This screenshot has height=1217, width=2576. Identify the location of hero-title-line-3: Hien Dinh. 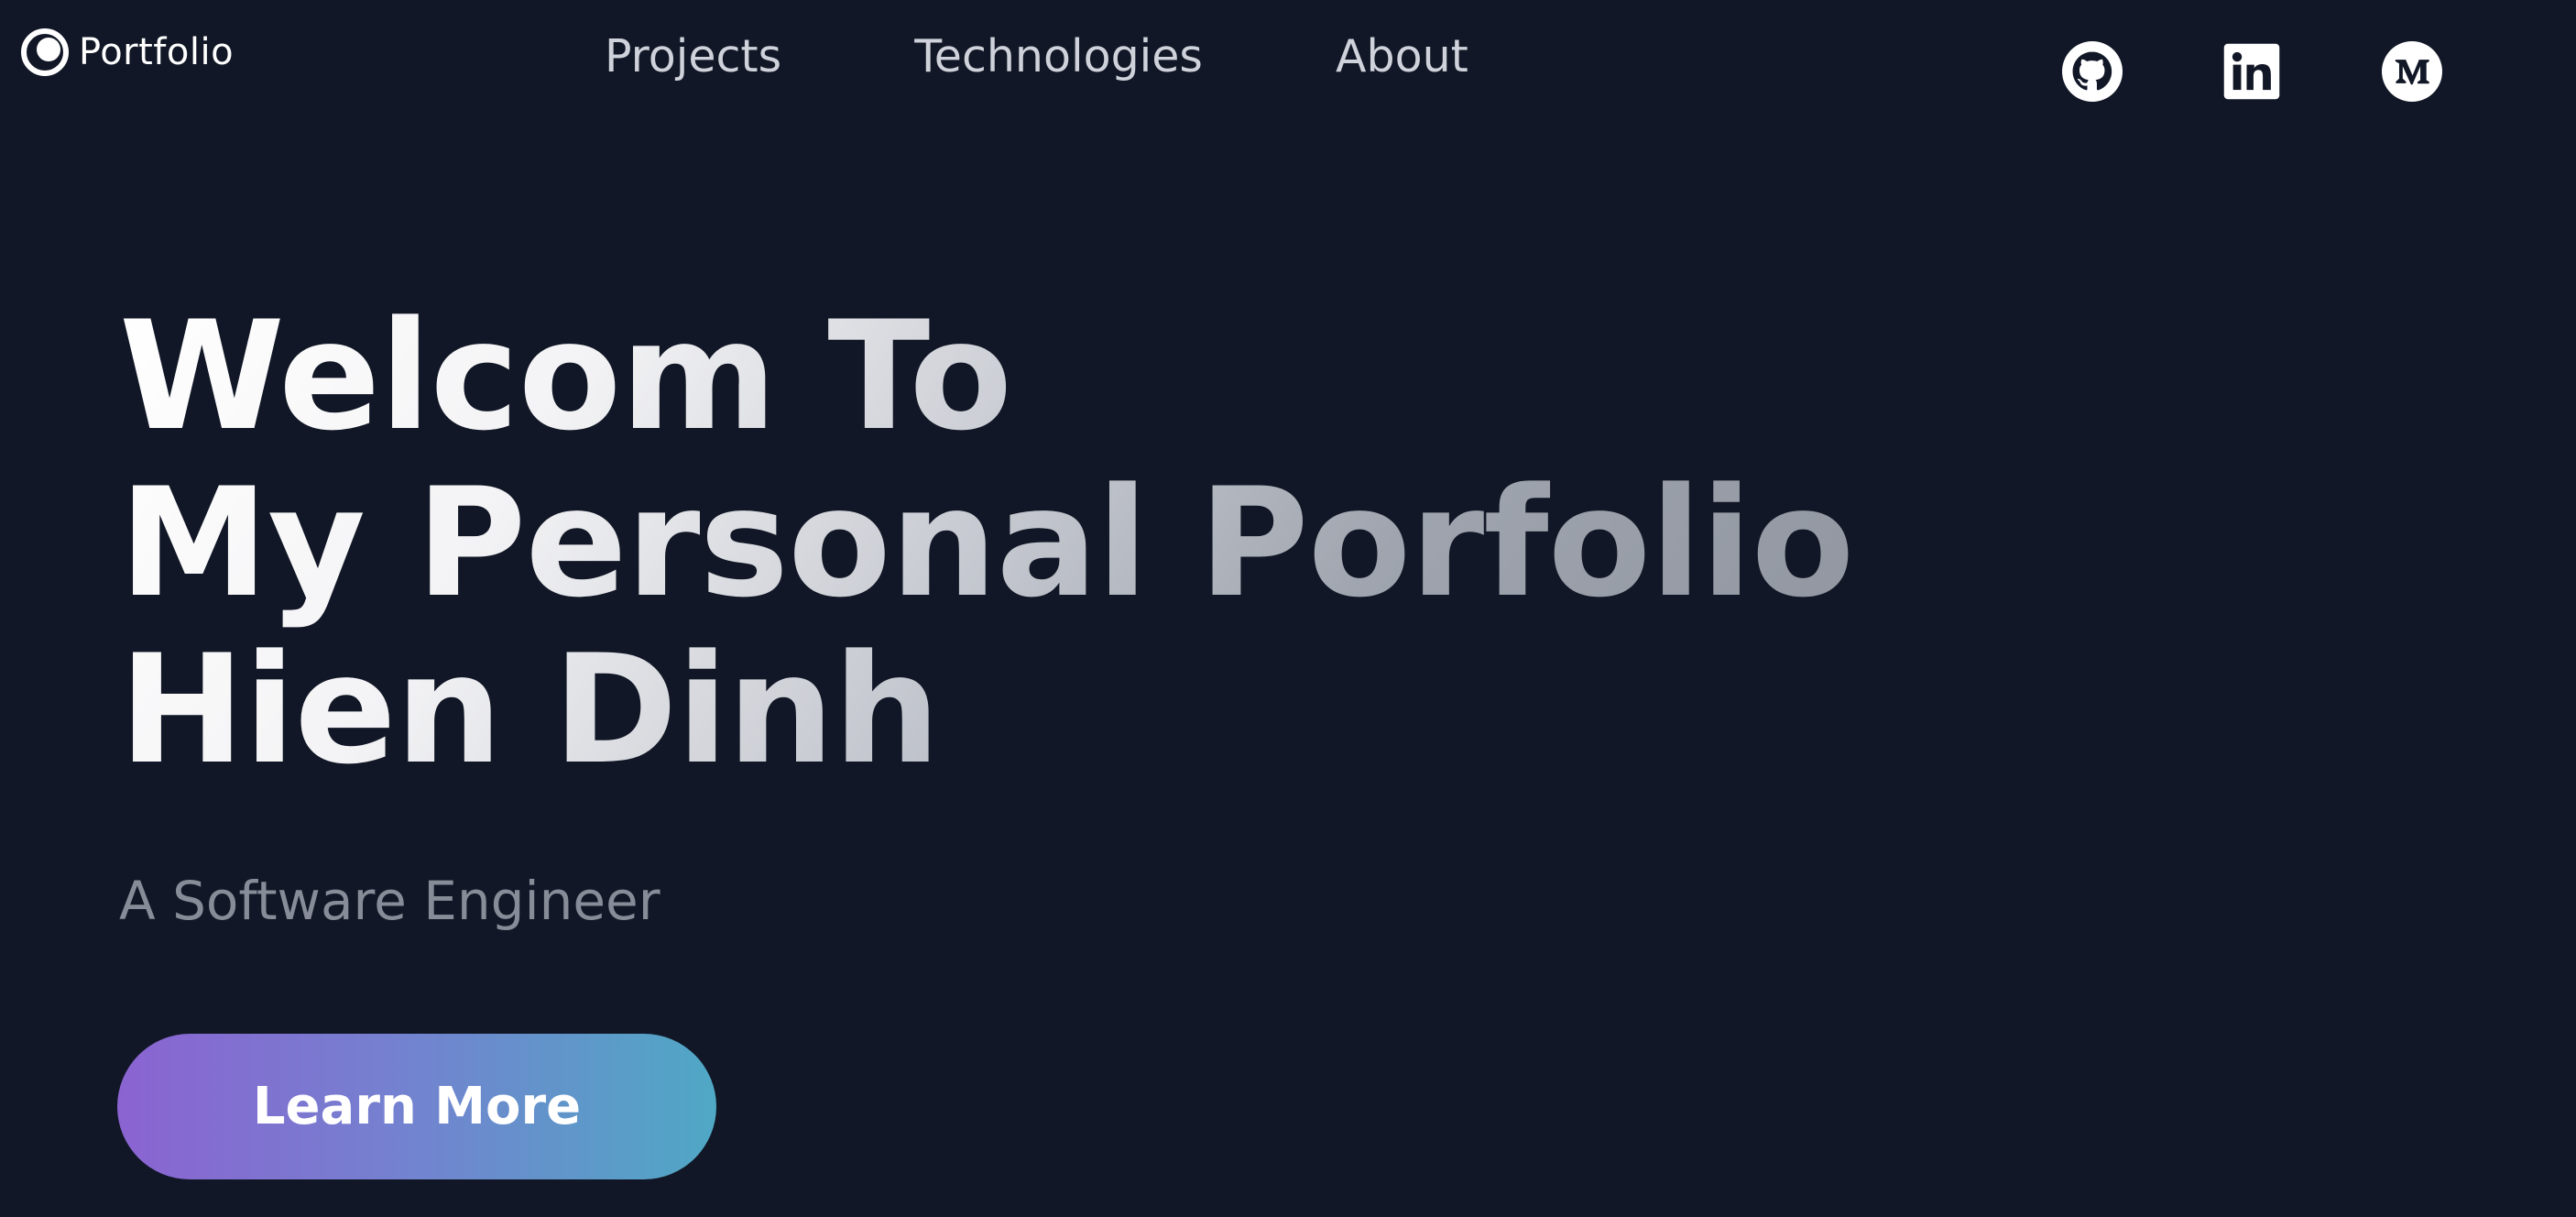
(530, 709).